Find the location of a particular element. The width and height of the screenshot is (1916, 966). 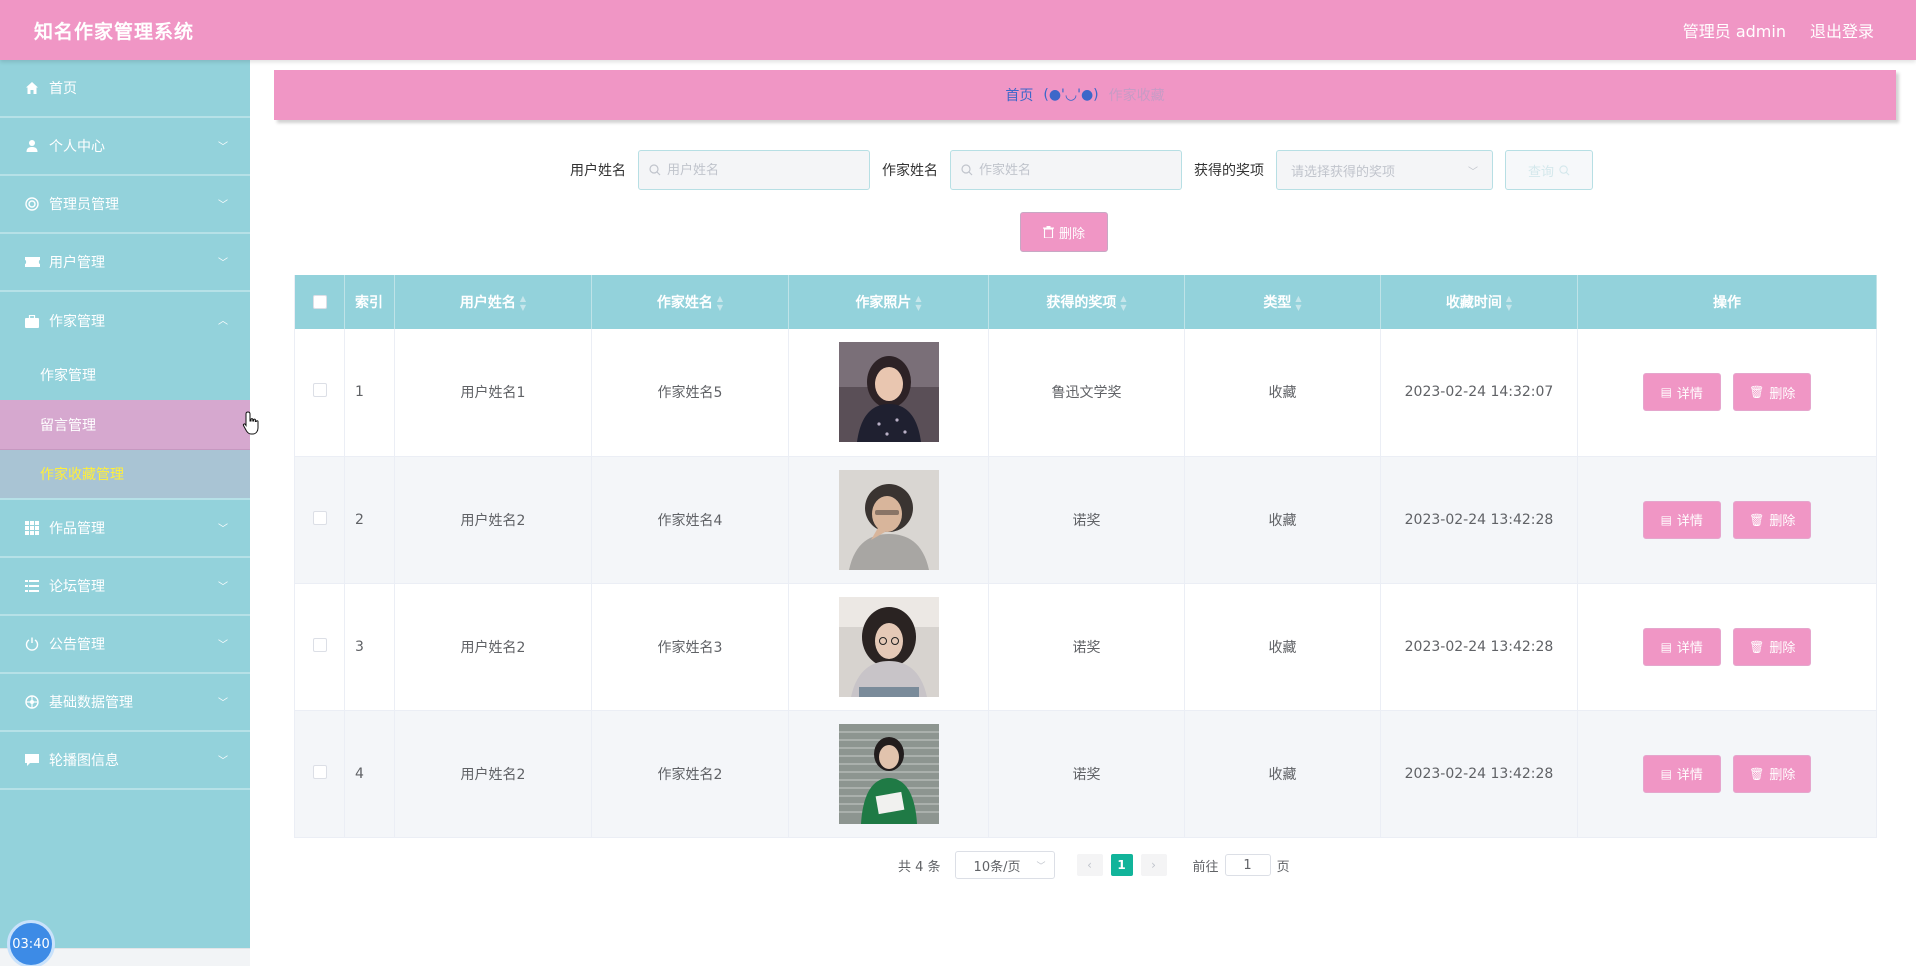

column-header-type: 类型 ▲ ▼ is located at coordinates (1282, 302).